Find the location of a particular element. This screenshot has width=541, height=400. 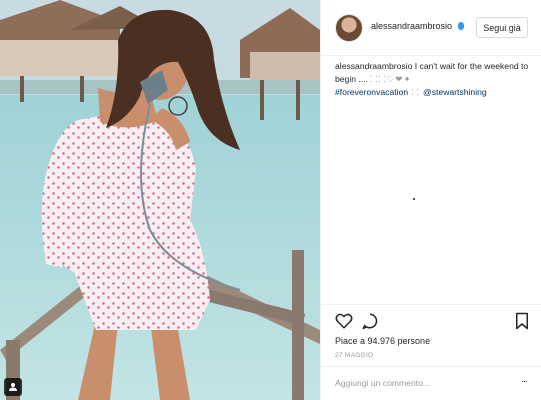

caption-emoji-2: ⸬ is located at coordinates (415, 92).